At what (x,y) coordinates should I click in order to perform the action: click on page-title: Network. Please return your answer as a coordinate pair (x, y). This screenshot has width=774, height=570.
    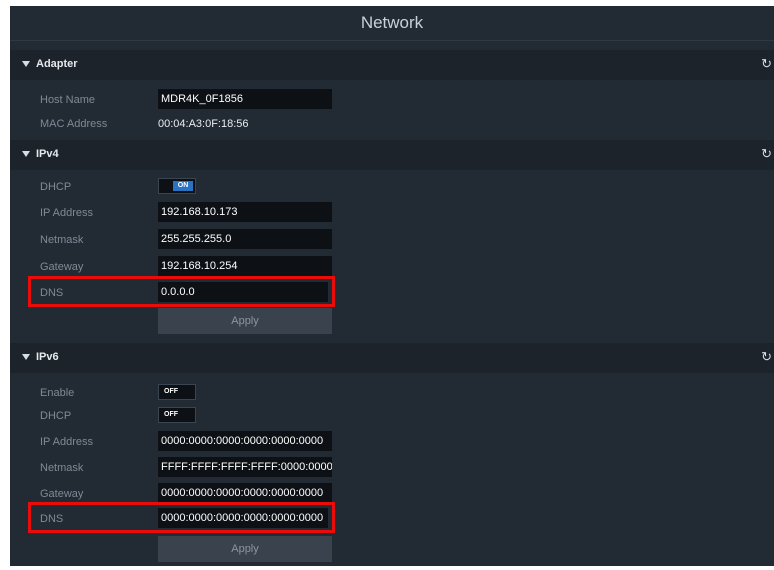
    Looking at the image, I should click on (392, 23).